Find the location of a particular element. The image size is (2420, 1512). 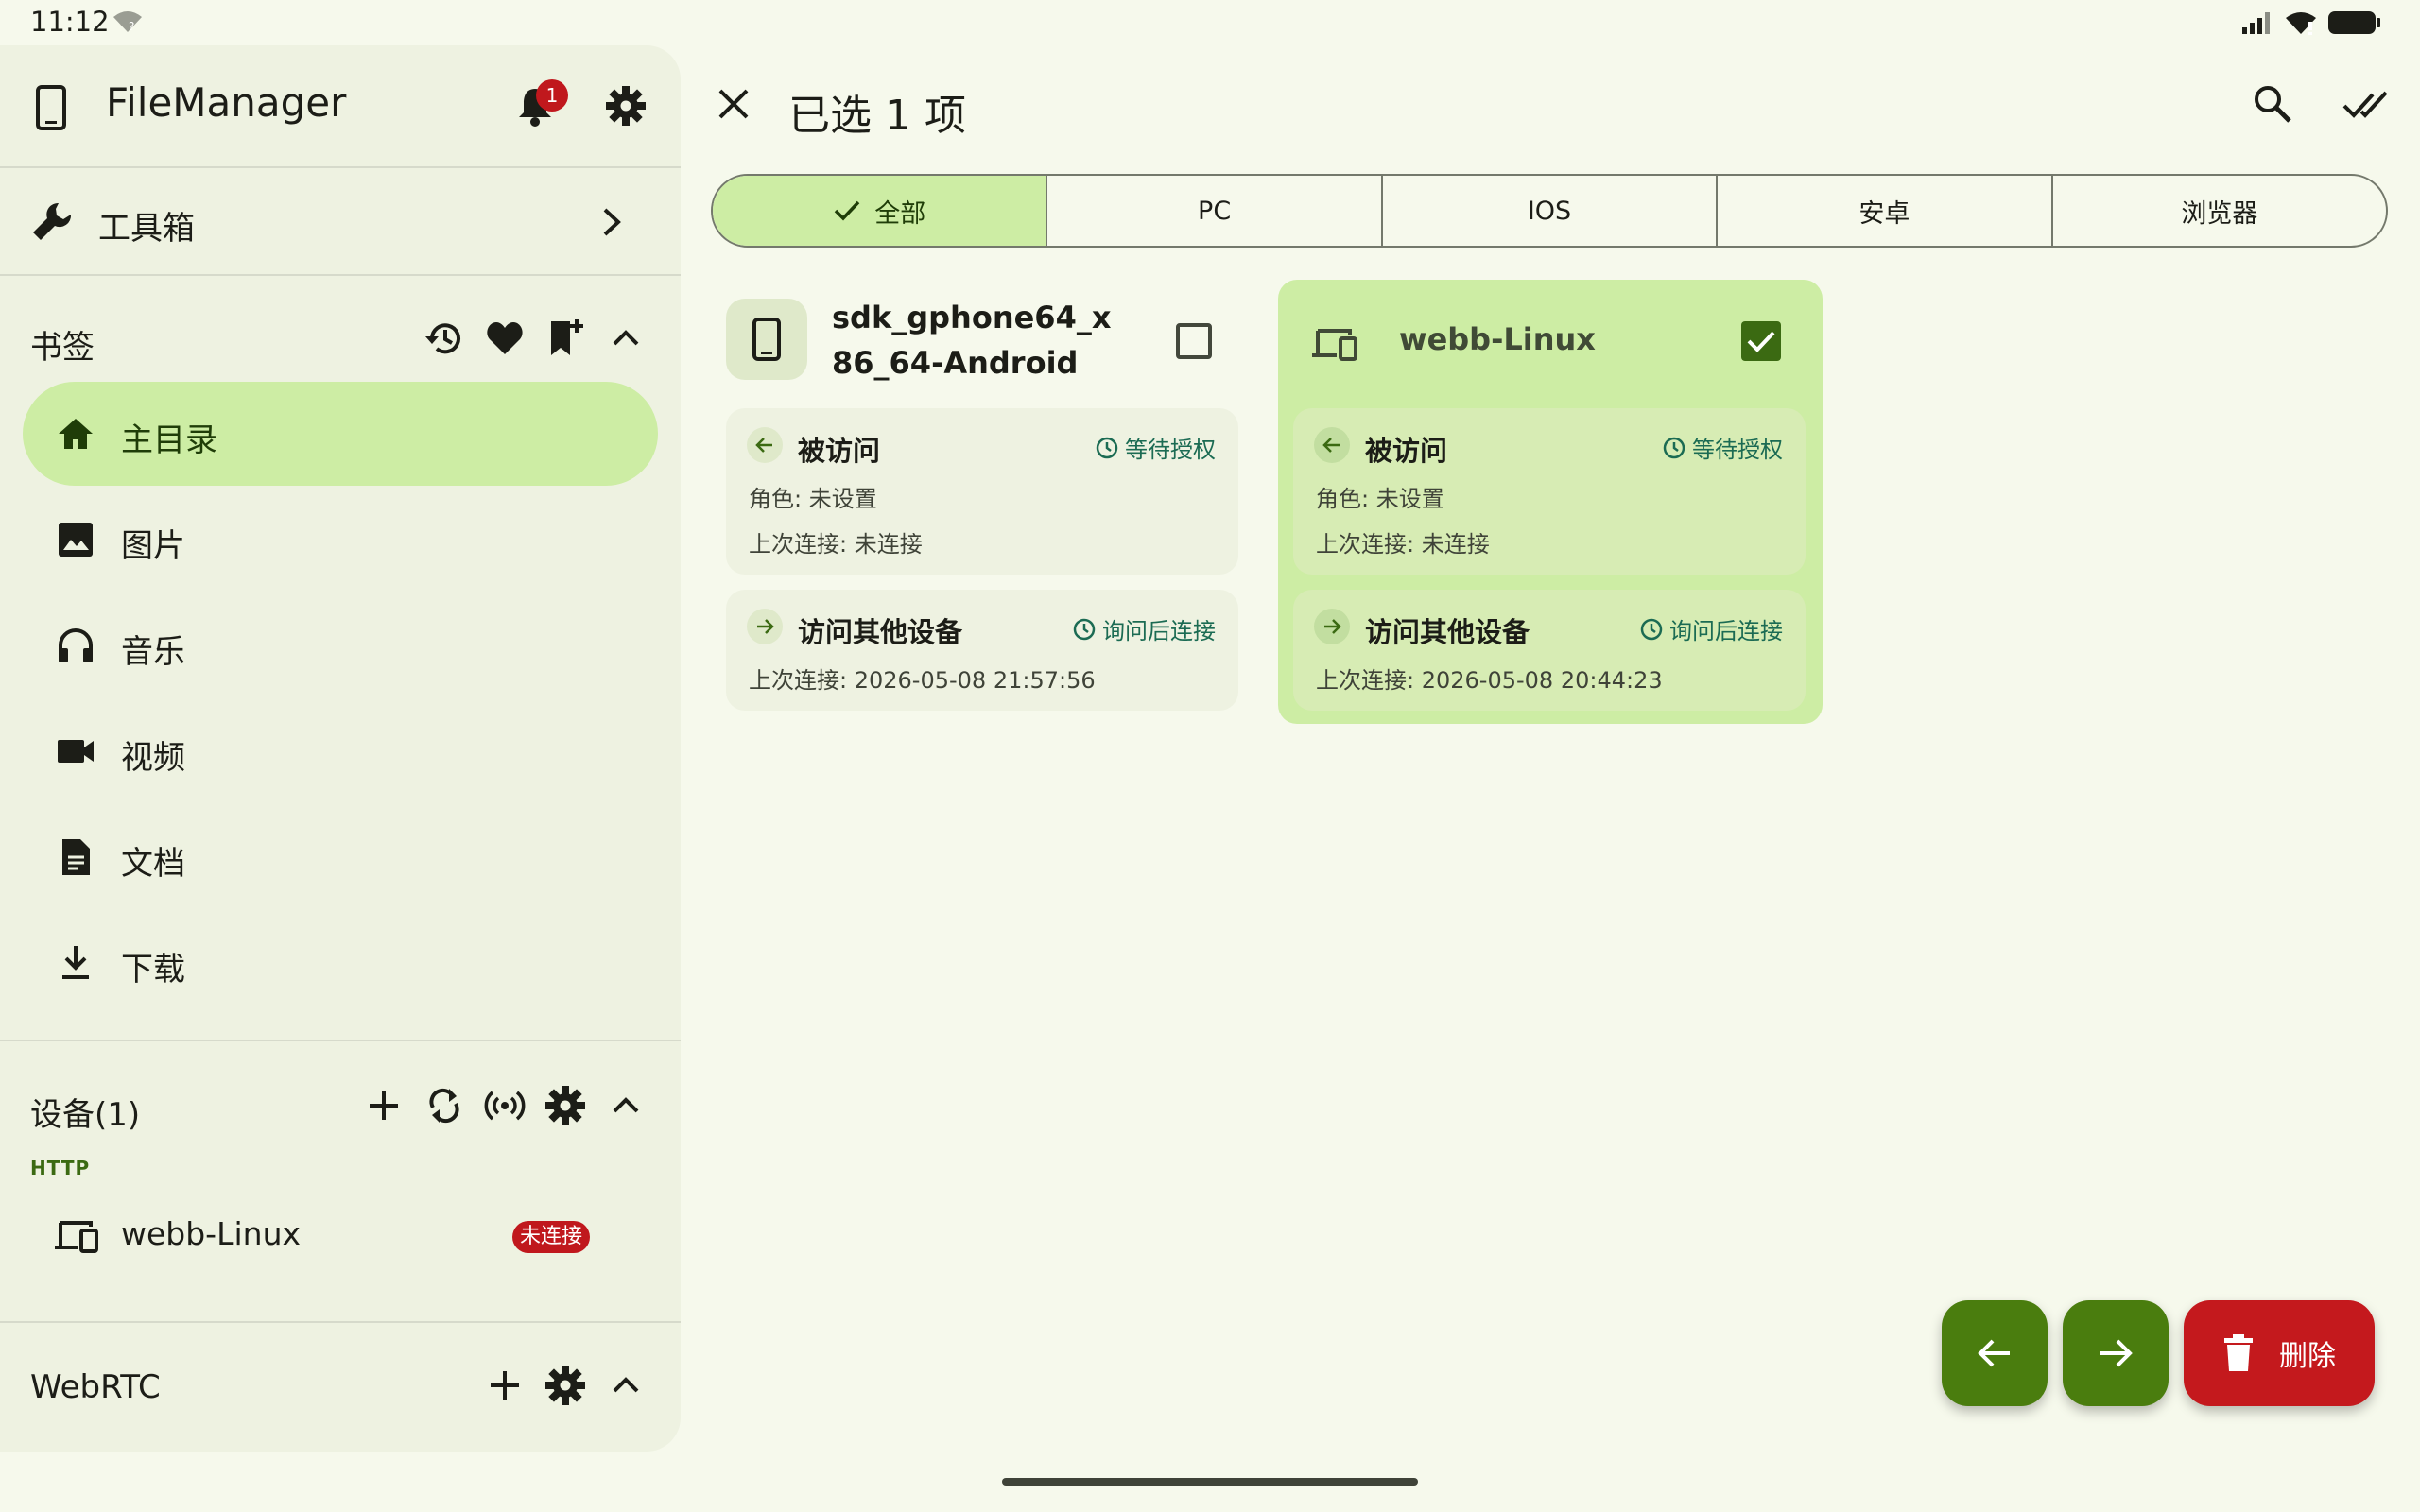

tab-pc: PC is located at coordinates (1213, 211).